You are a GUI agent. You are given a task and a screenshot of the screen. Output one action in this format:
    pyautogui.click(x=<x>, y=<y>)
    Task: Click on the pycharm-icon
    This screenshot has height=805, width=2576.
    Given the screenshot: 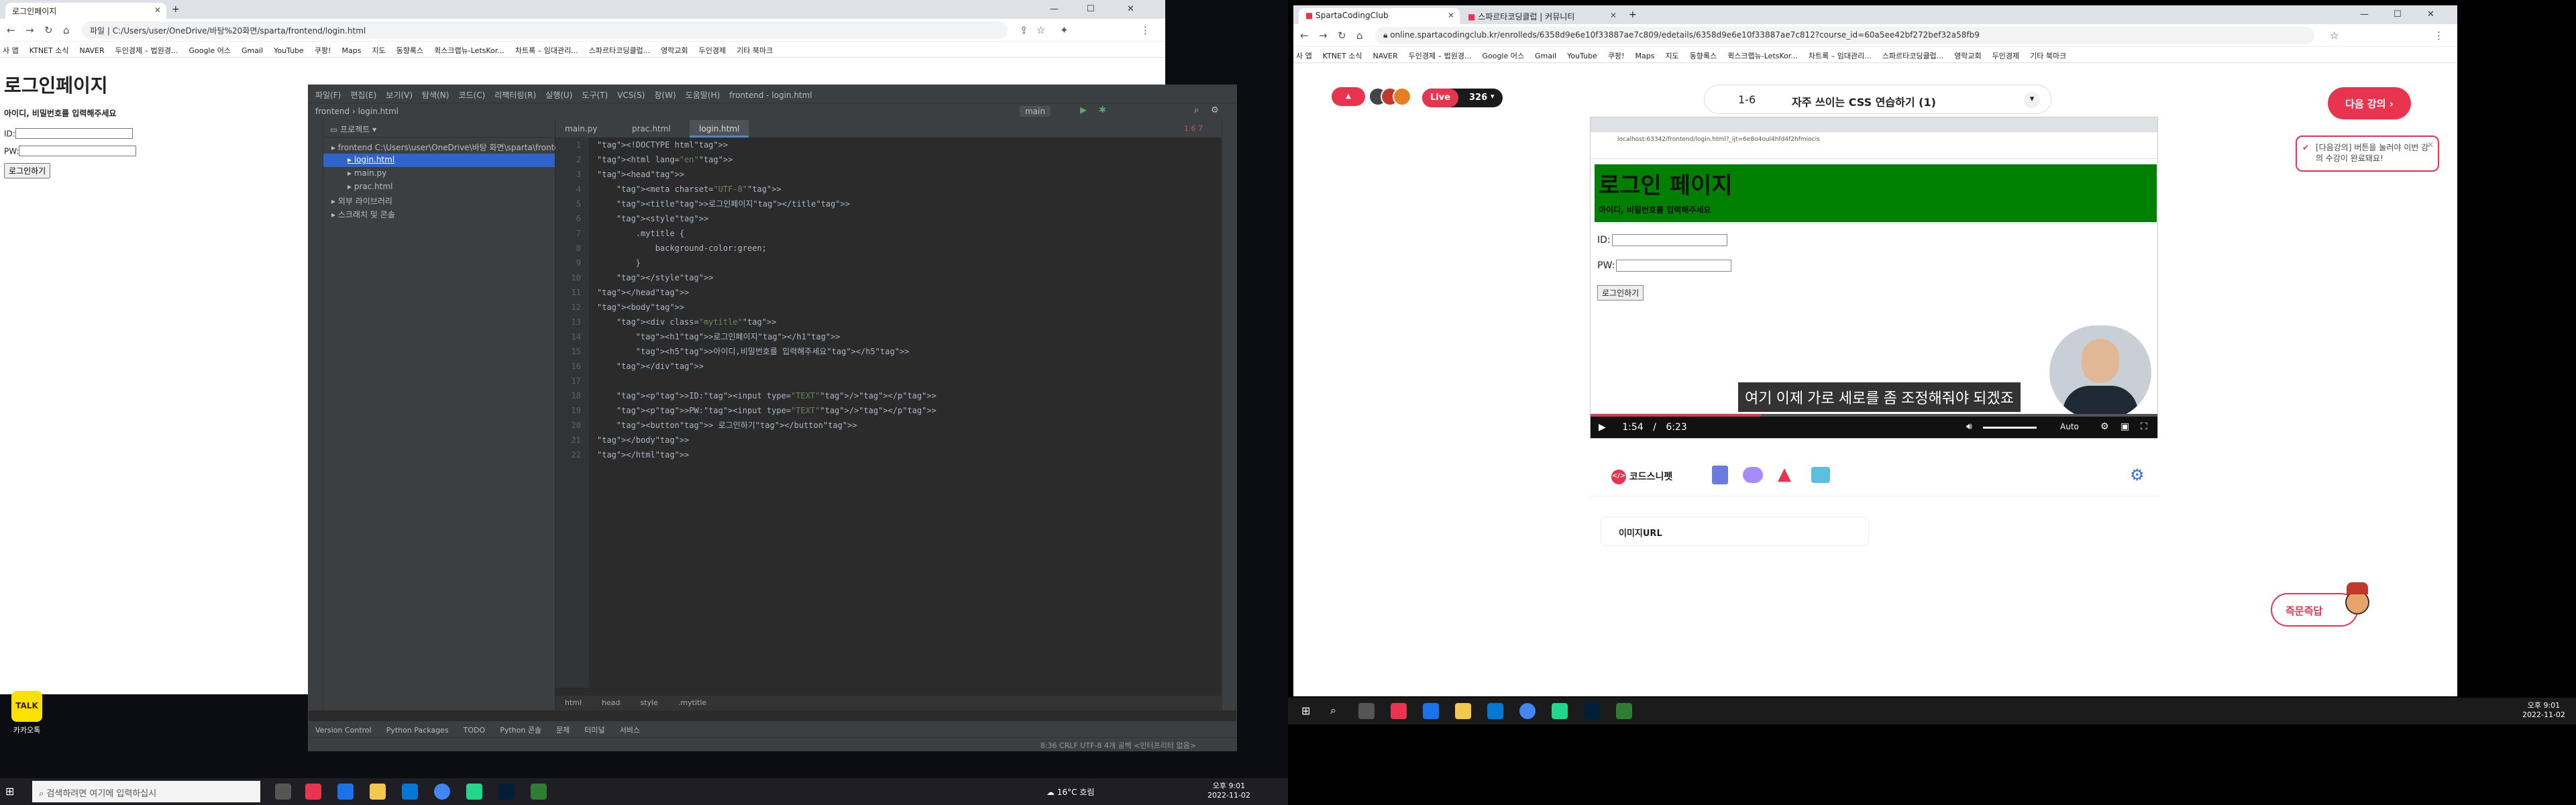 What is the action you would take?
    pyautogui.click(x=474, y=792)
    